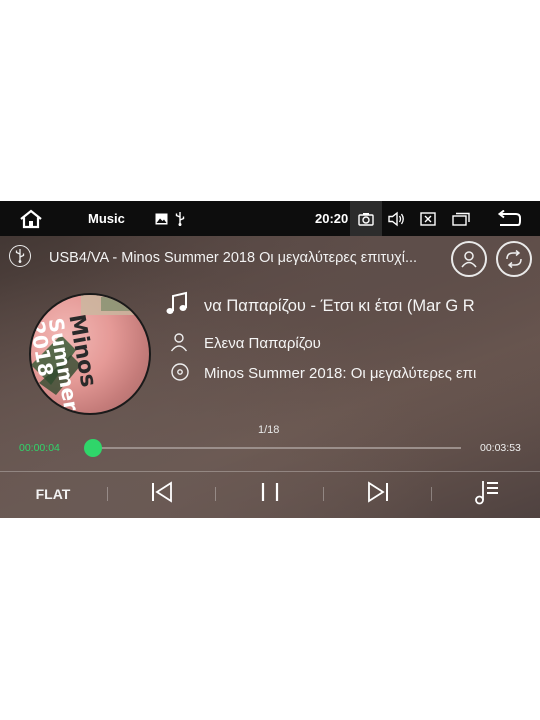 This screenshot has height=720, width=540. I want to click on next-button, so click(378, 494).